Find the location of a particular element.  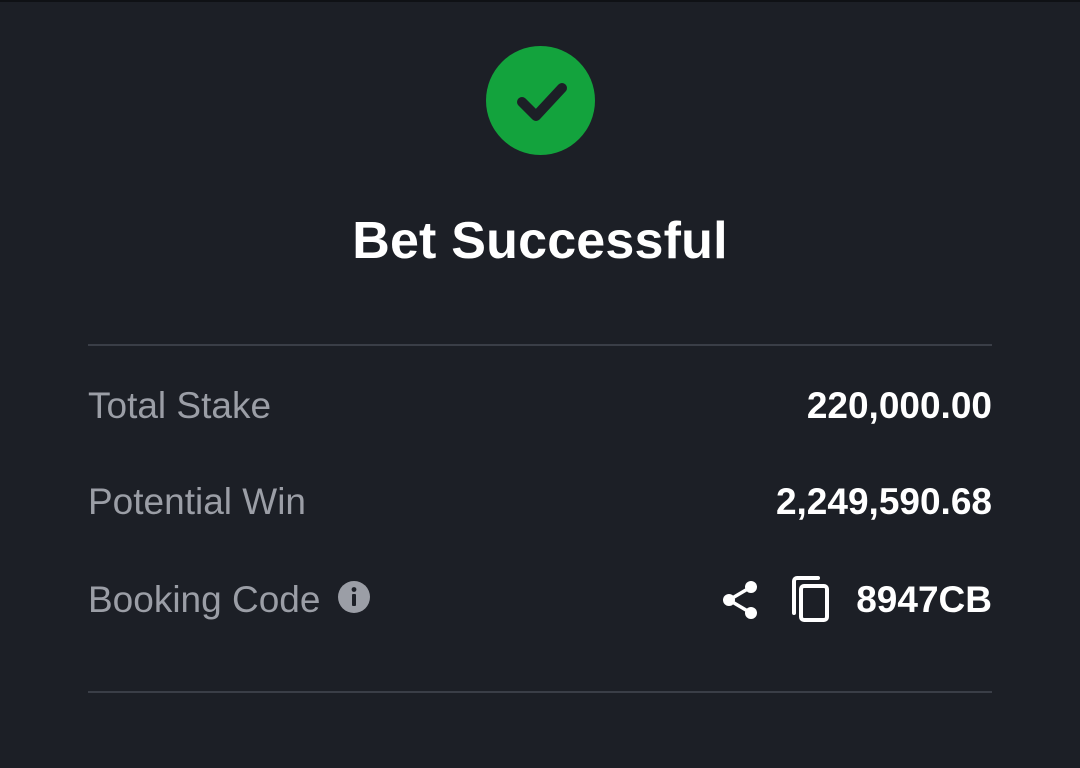

check-circle-icon is located at coordinates (540, 100).